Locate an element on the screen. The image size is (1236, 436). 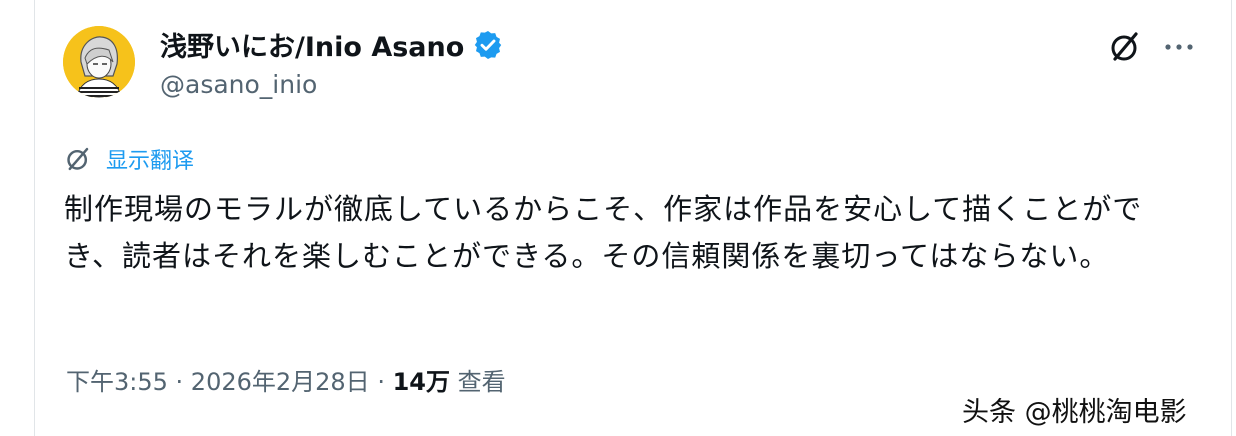
view-label: 查看 is located at coordinates (477, 382).